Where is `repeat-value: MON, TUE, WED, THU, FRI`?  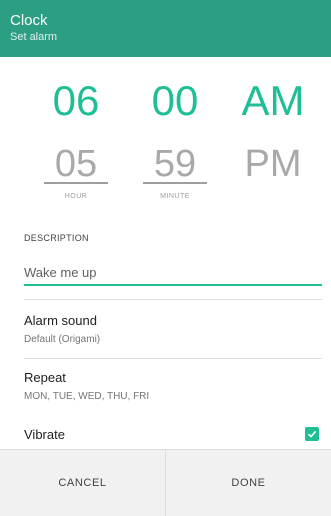
repeat-value: MON, TUE, WED, THU, FRI is located at coordinates (87, 396).